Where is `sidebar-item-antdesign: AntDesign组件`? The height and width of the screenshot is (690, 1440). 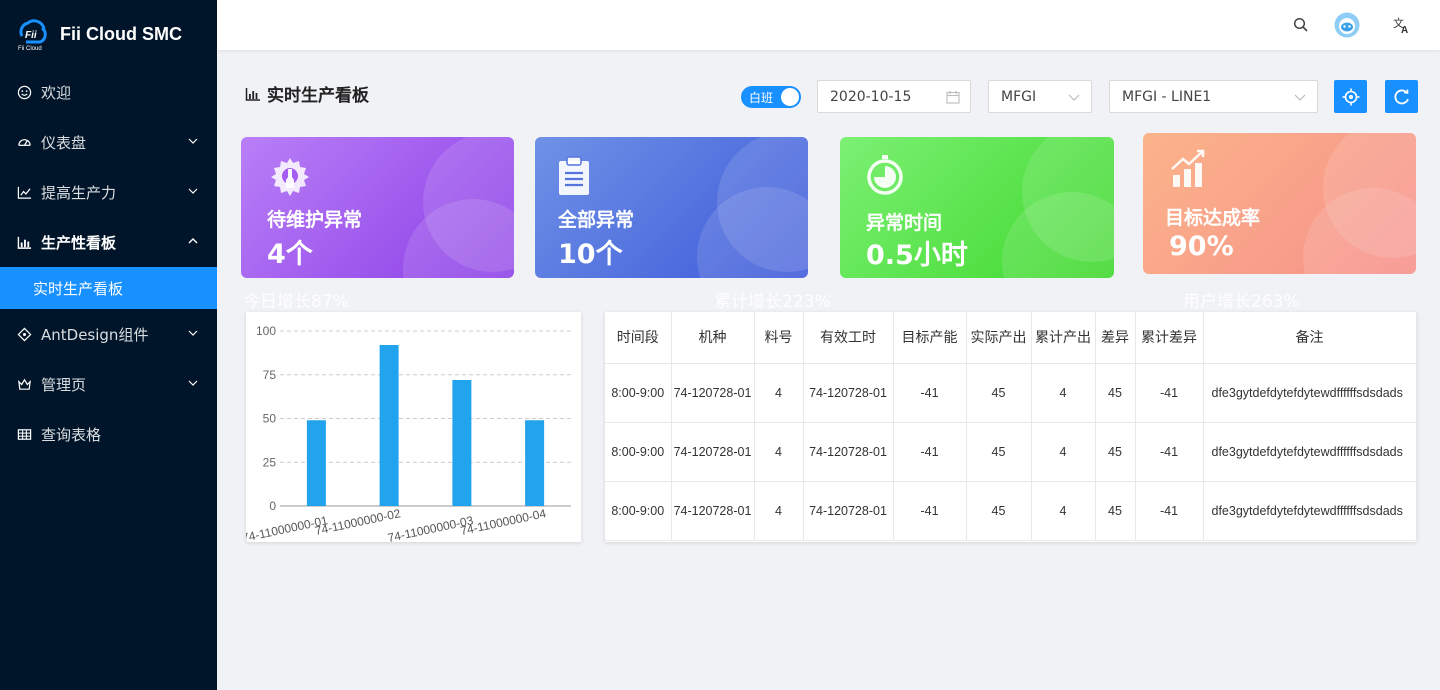
sidebar-item-antdesign: AntDesign组件 is located at coordinates (108, 334).